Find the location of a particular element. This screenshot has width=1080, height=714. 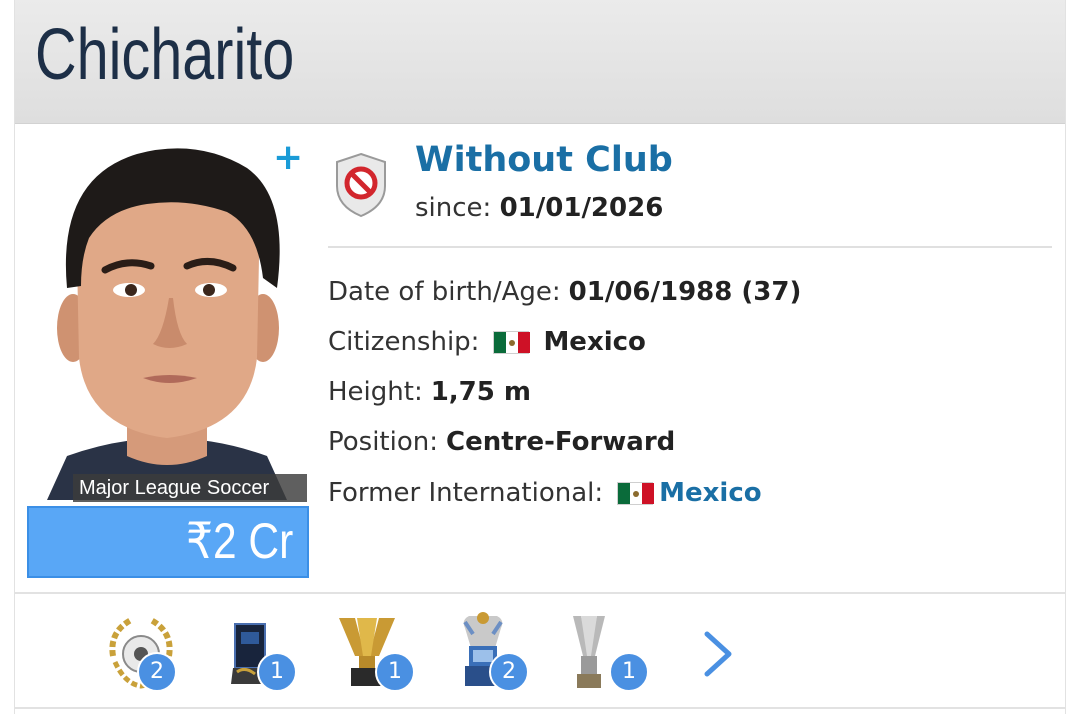

height-label: Height: is located at coordinates (375, 392).